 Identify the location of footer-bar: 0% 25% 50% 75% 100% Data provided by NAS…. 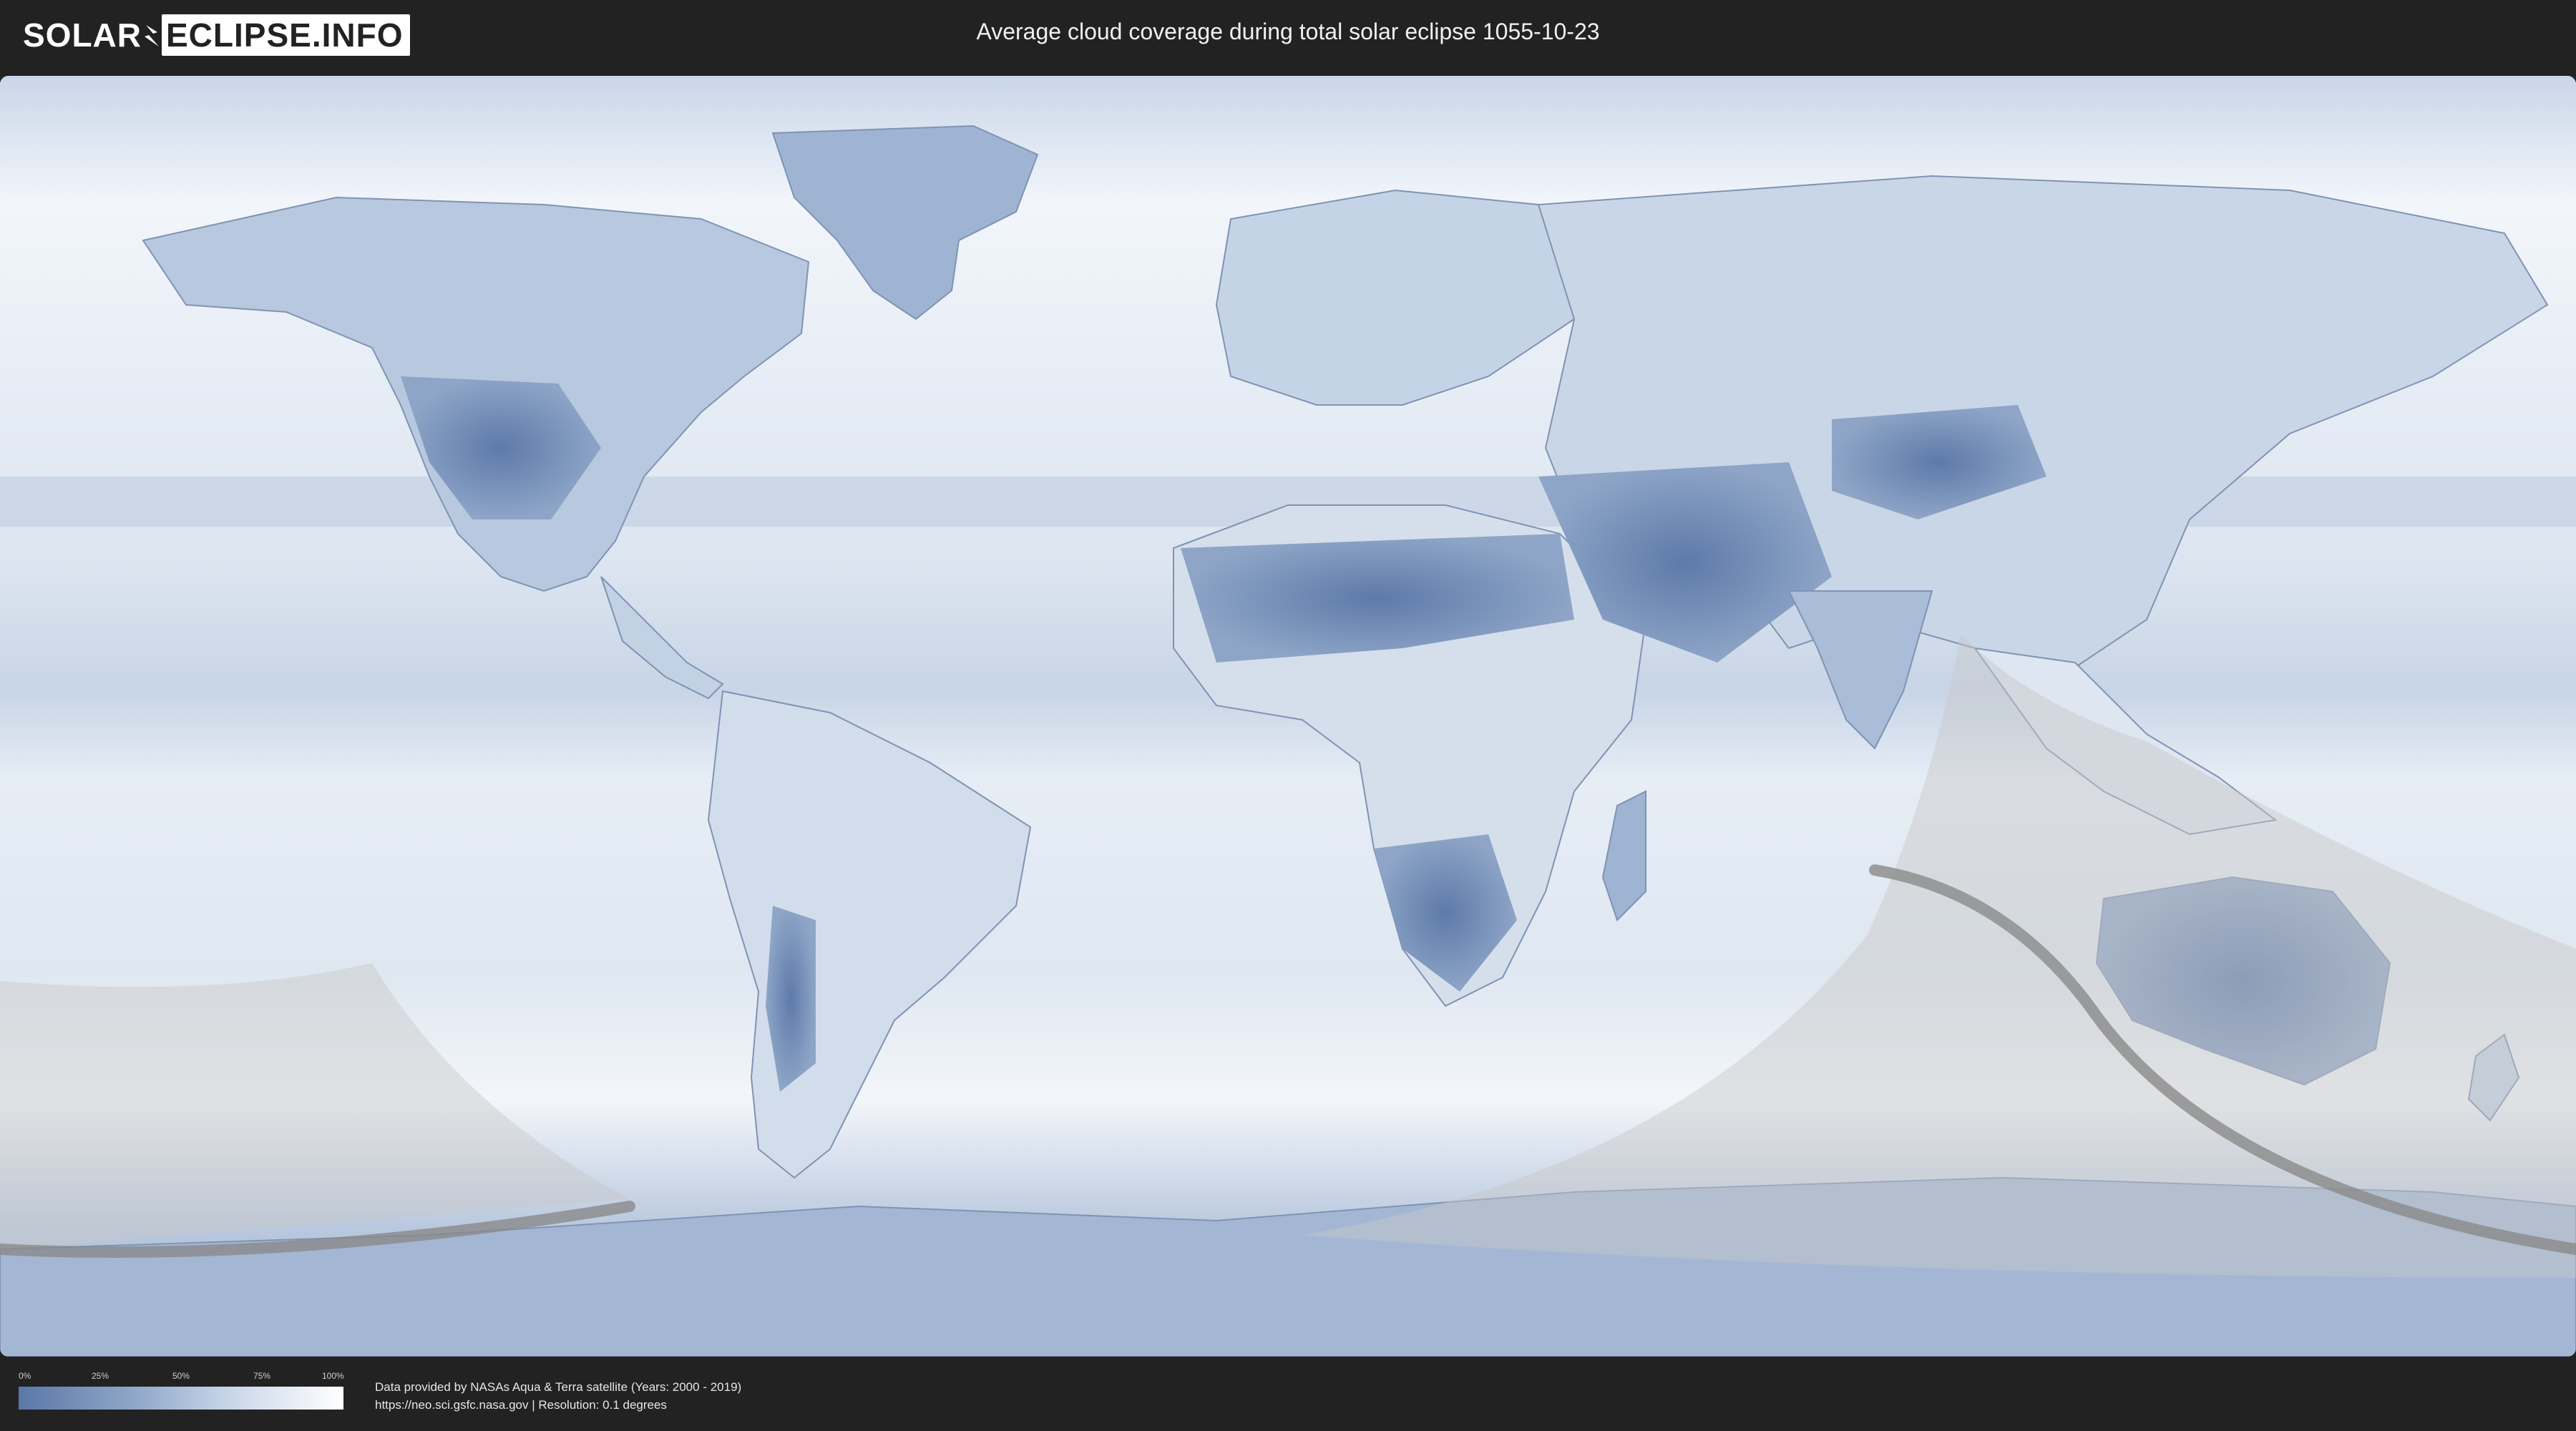
(1288, 1394).